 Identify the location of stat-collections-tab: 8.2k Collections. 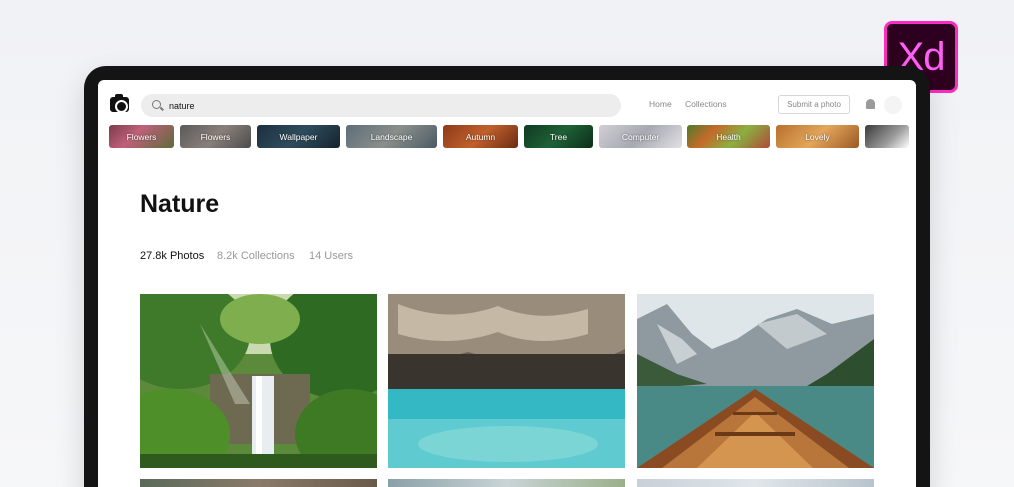
(256, 256).